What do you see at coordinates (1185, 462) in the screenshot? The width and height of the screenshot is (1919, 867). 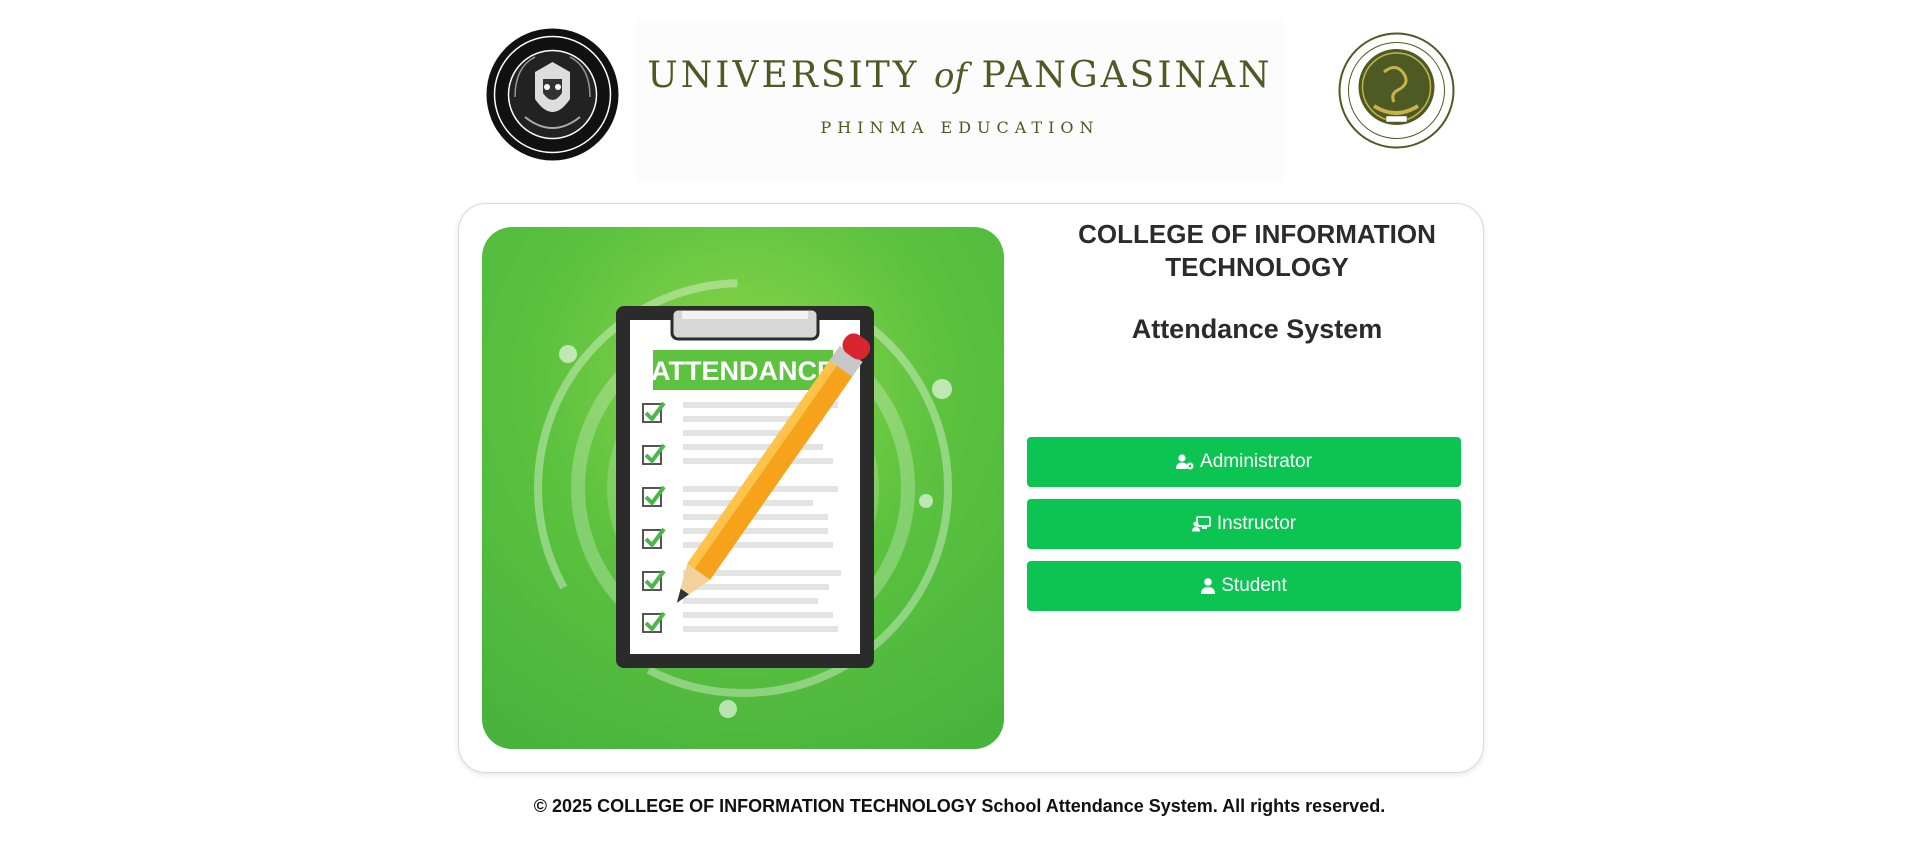 I see `user-gear-icon` at bounding box center [1185, 462].